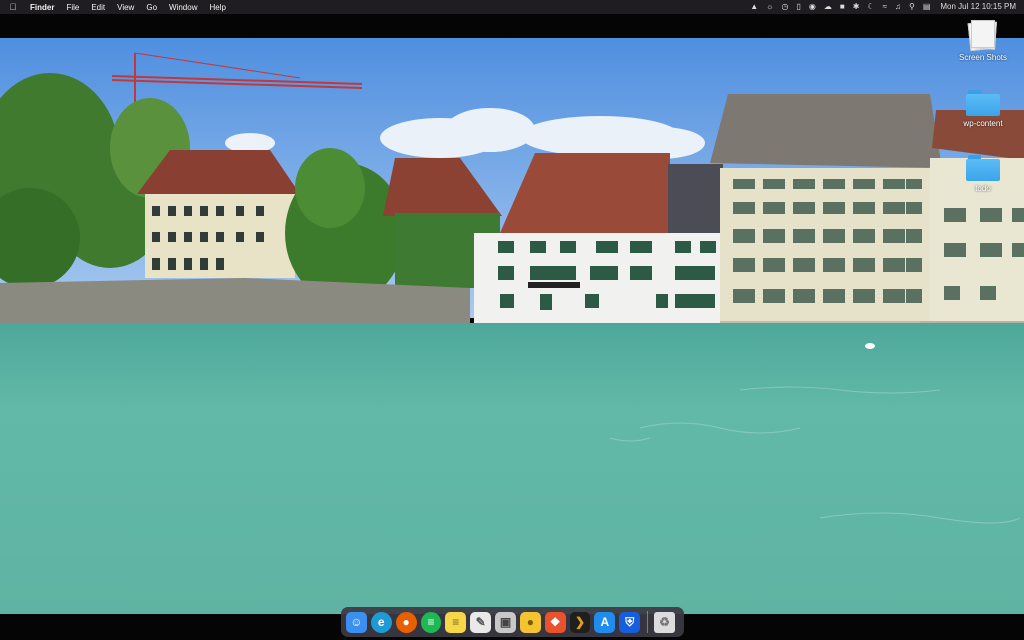  What do you see at coordinates (867, 218) in the screenshot?
I see `building-large-right` at bounding box center [867, 218].